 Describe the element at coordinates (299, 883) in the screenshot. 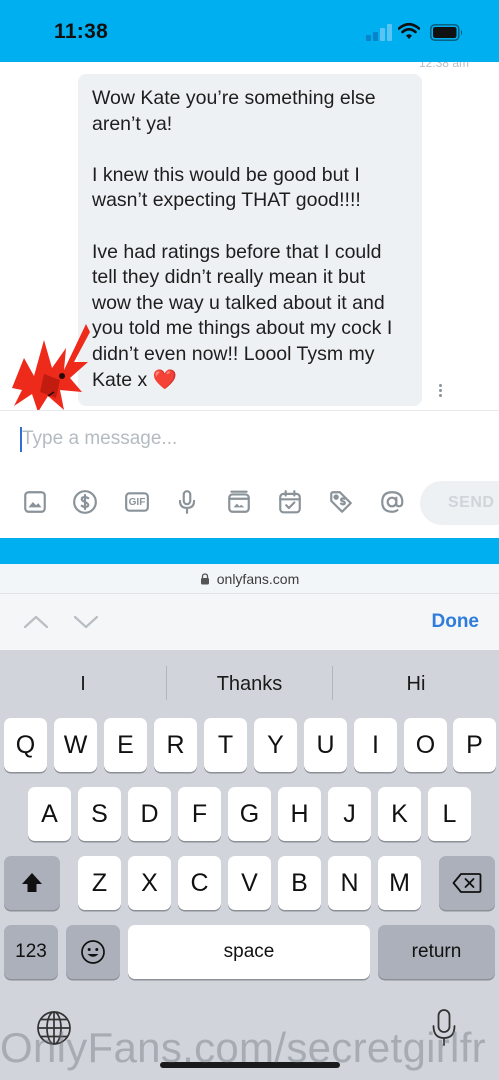

I see `key-b: B` at that location.